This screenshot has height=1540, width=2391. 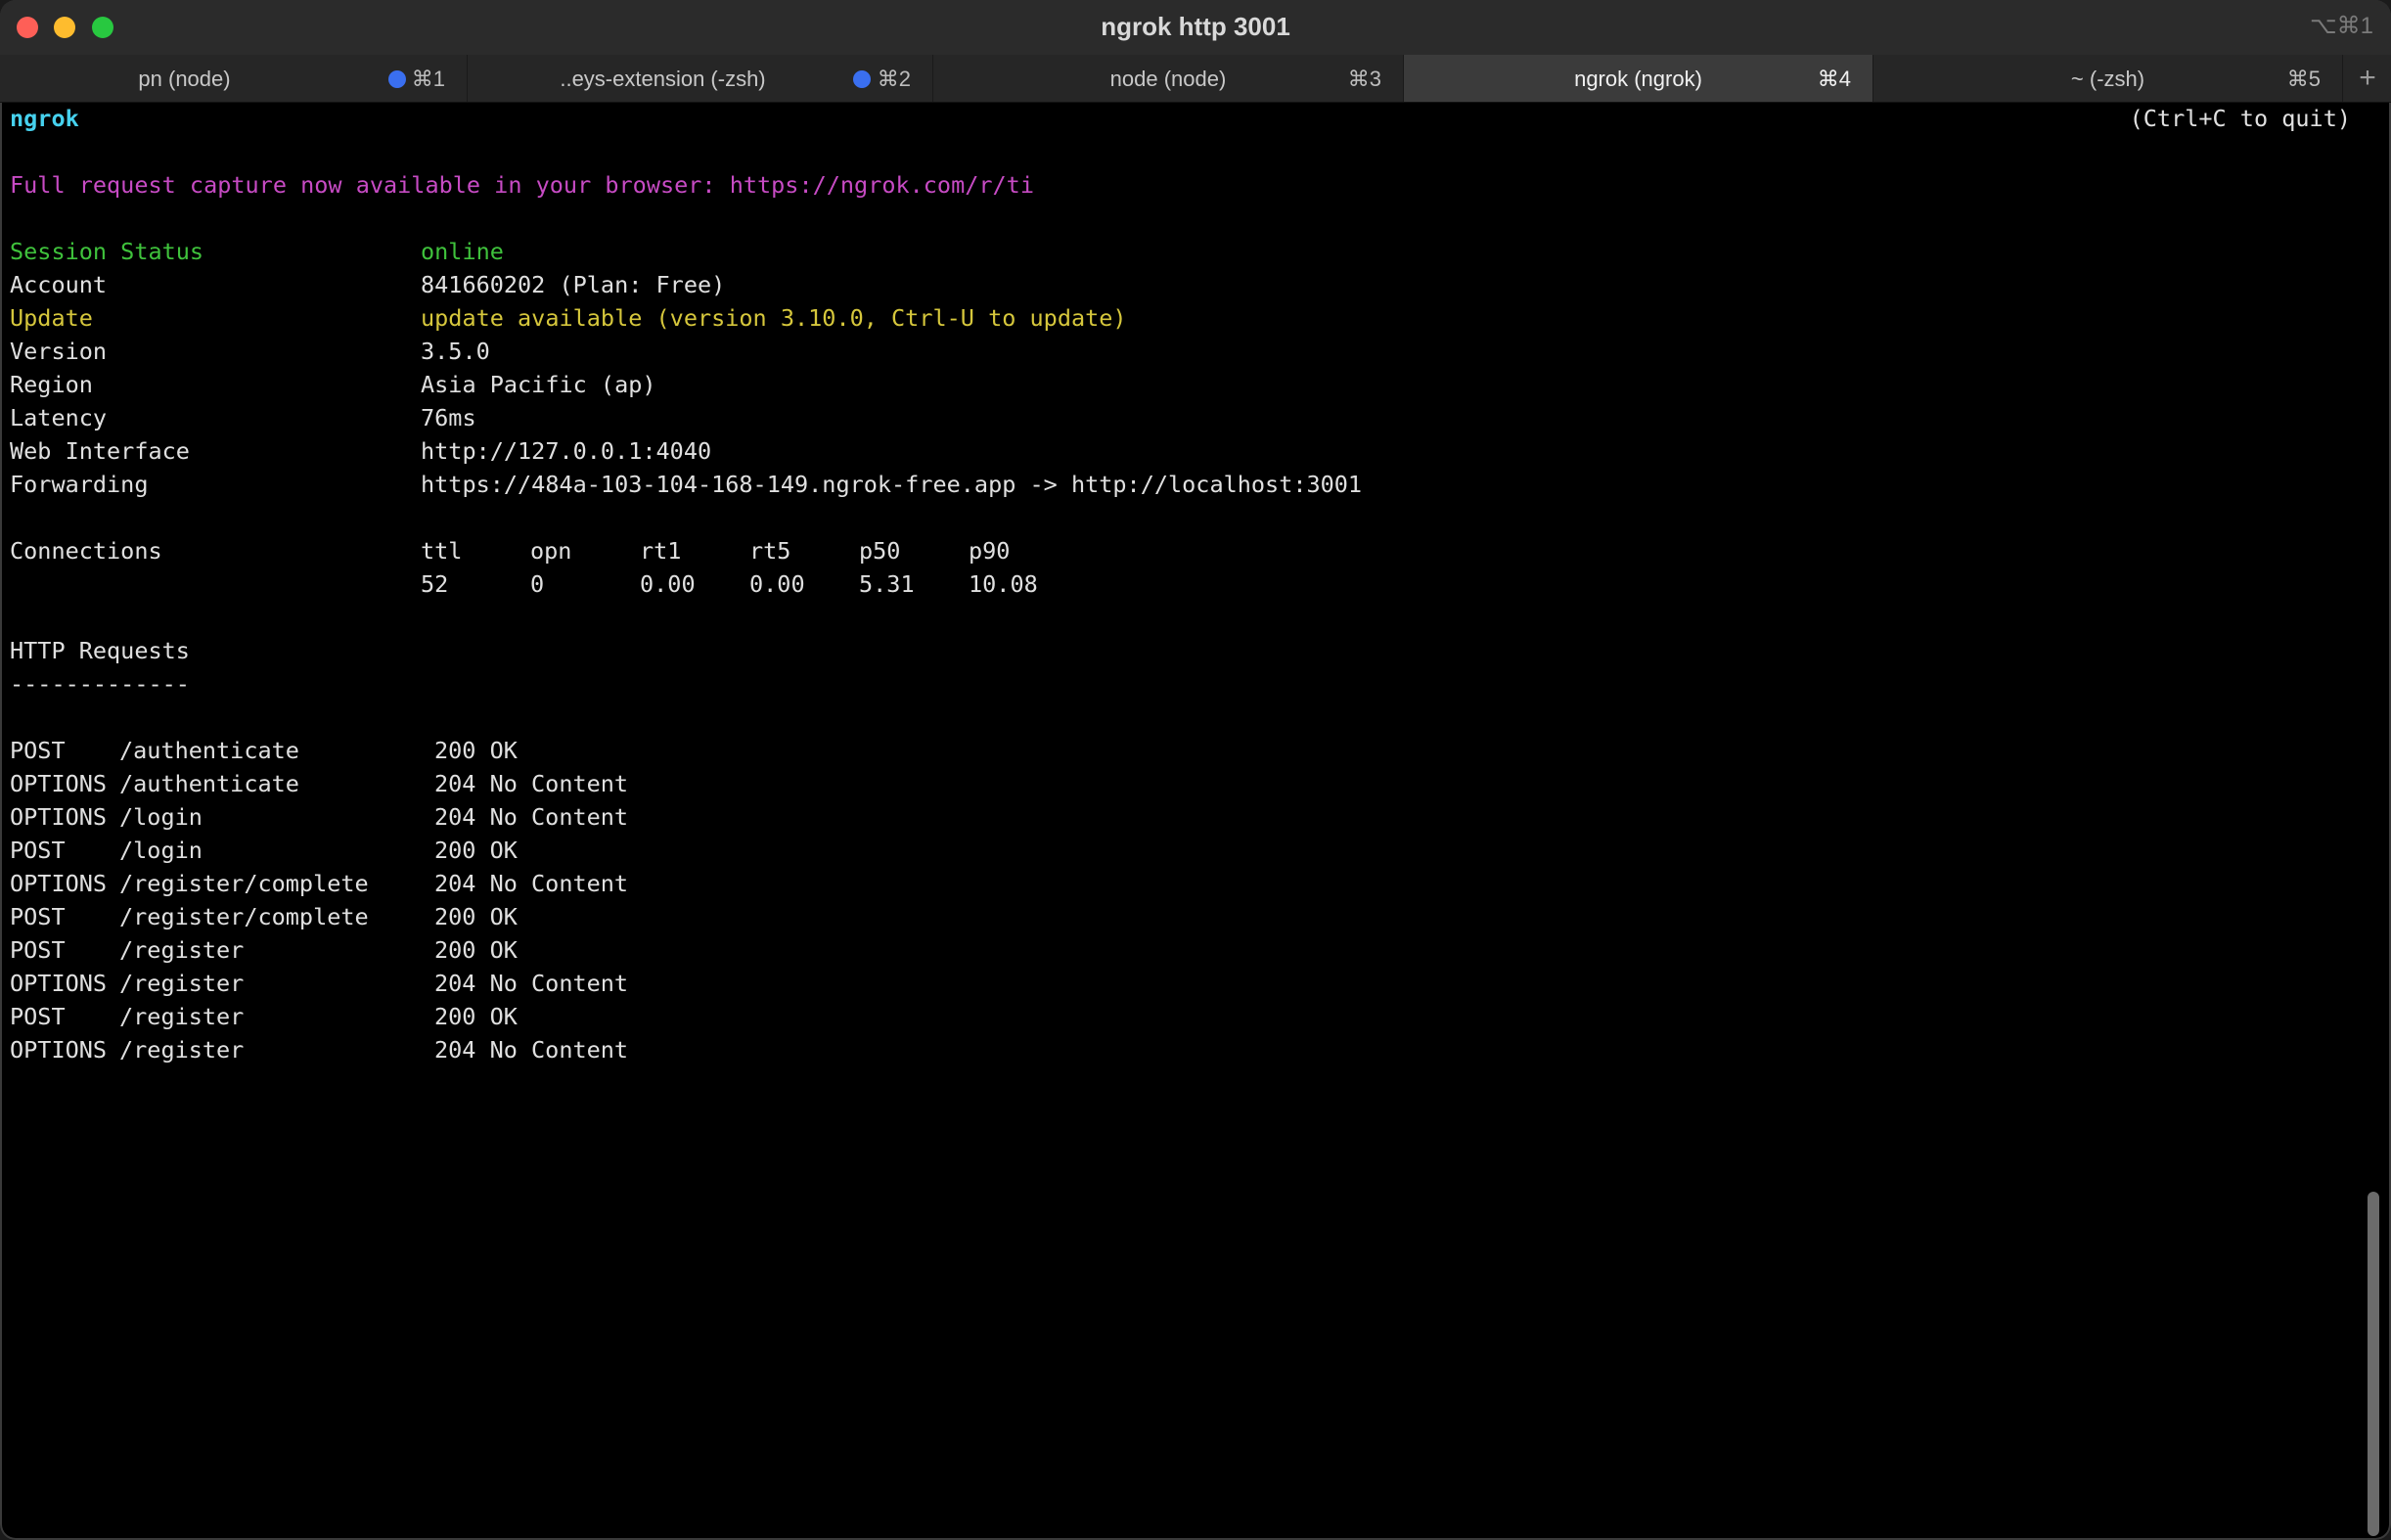 I want to click on connections-header: p90, so click(x=990, y=551).